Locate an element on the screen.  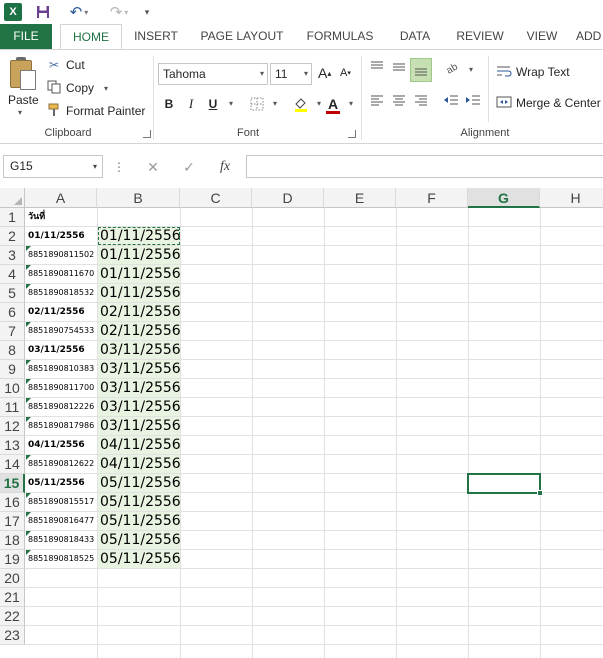
column-header-e: E is located at coordinates (360, 198).